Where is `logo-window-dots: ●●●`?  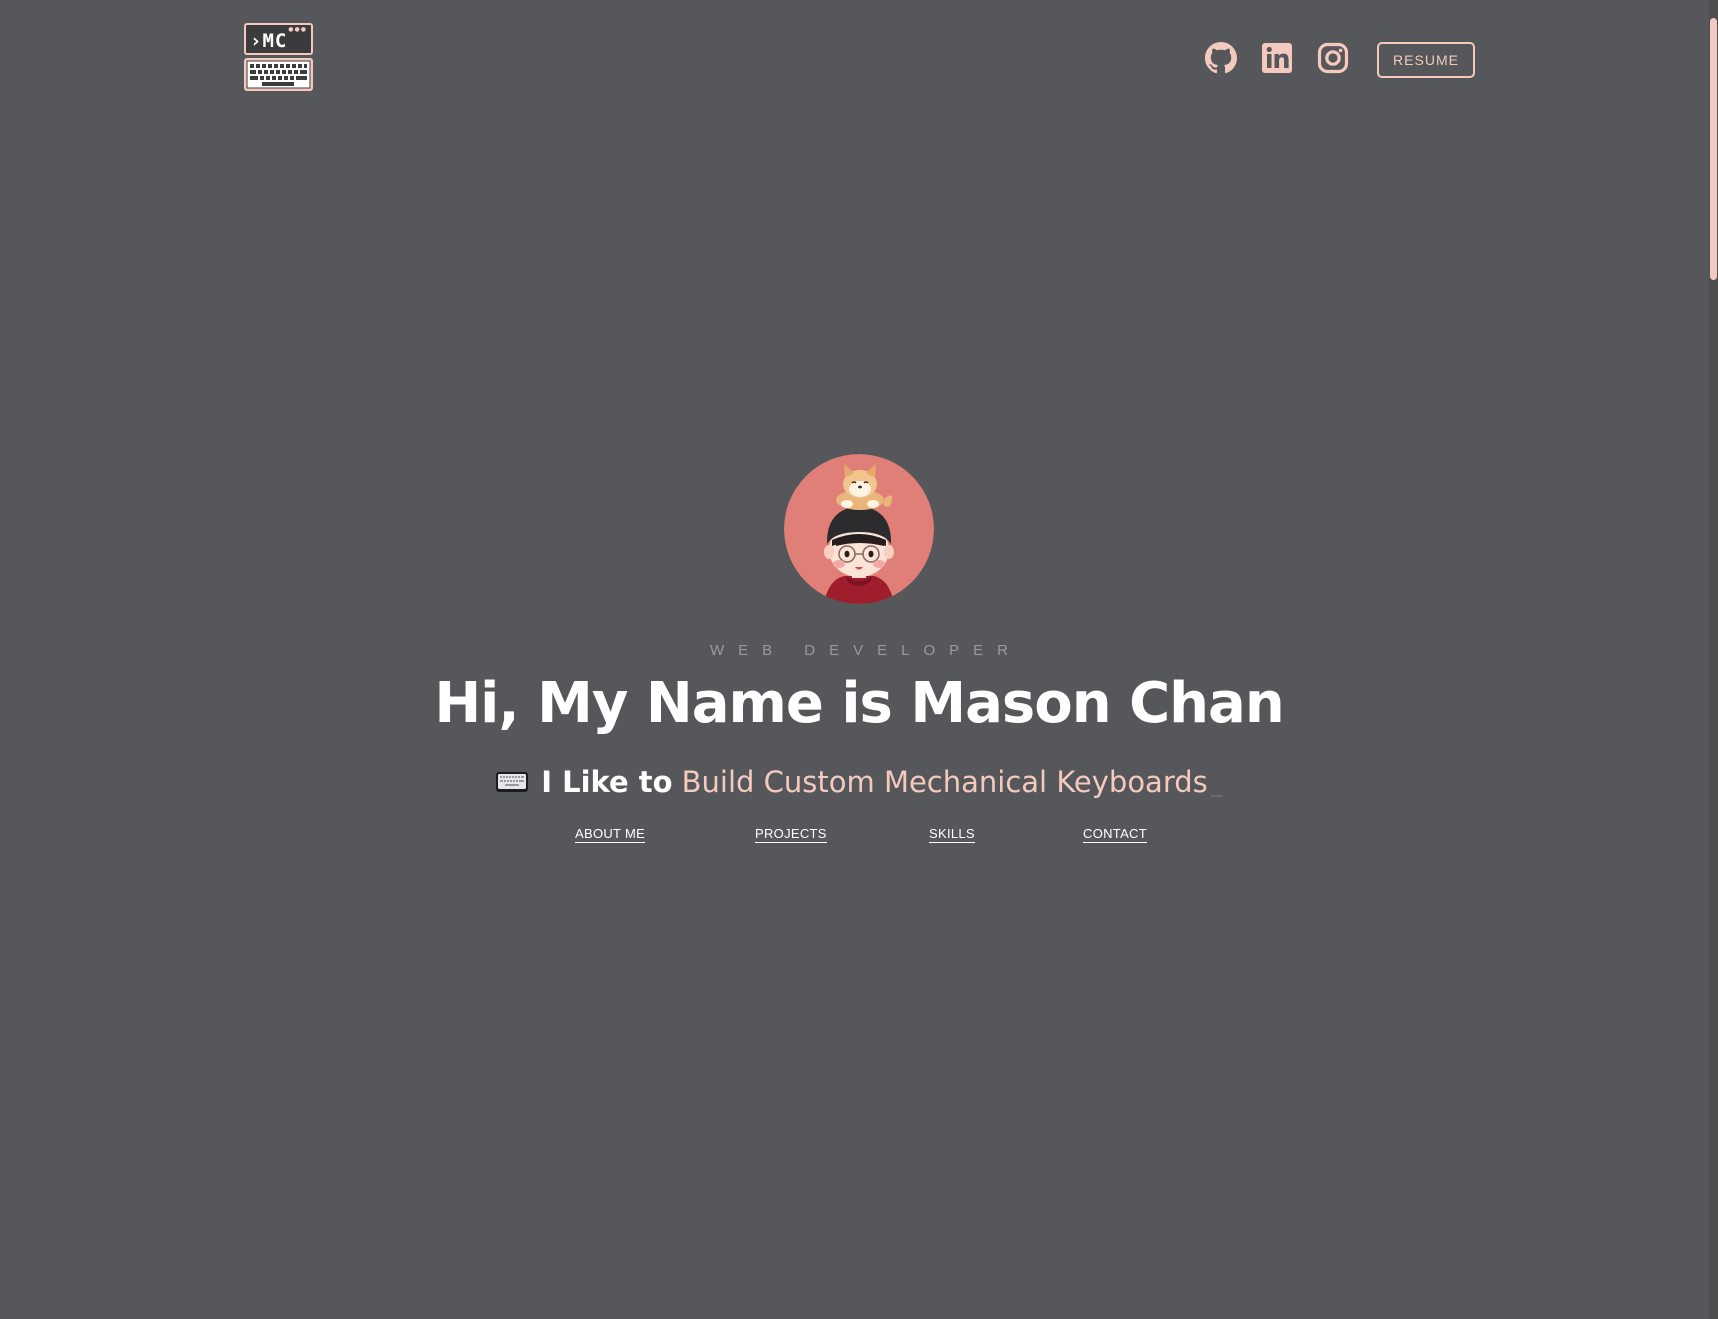
logo-window-dots: ●●● is located at coordinates (297, 29).